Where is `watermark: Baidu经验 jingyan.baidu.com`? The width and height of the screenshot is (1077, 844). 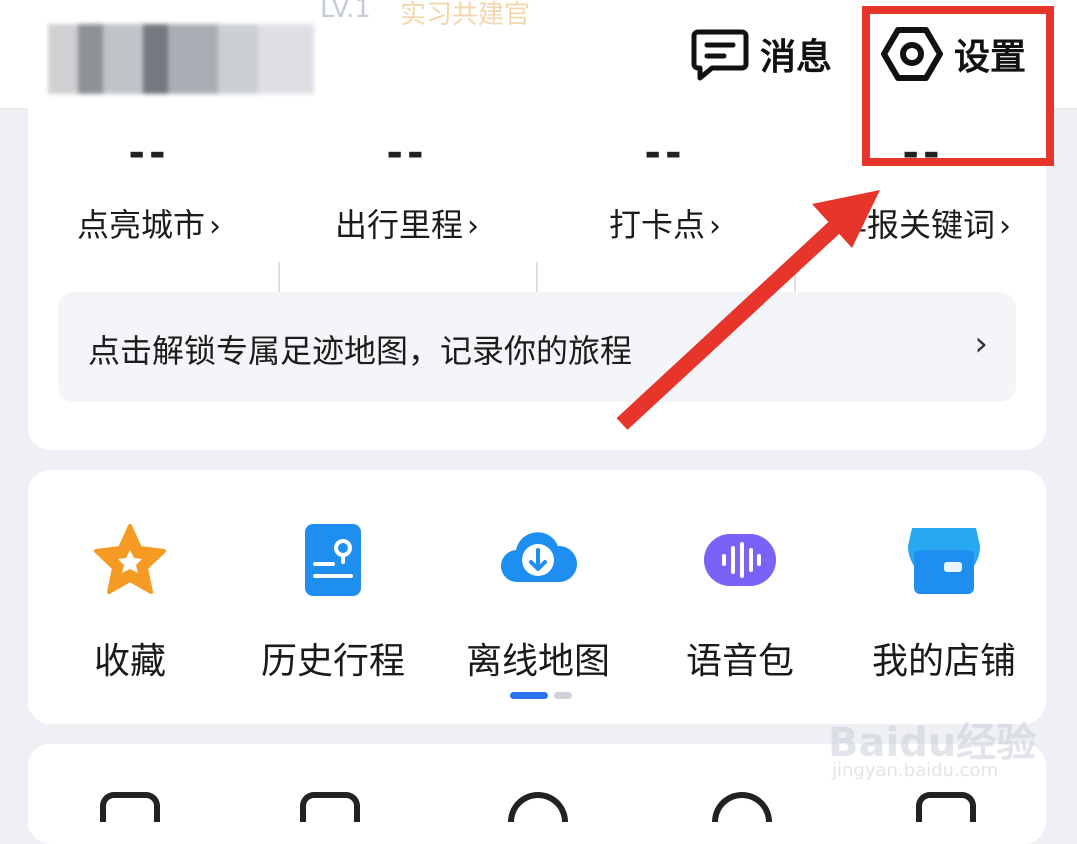
watermark: Baidu经验 jingyan.baidu.com is located at coordinates (948, 745).